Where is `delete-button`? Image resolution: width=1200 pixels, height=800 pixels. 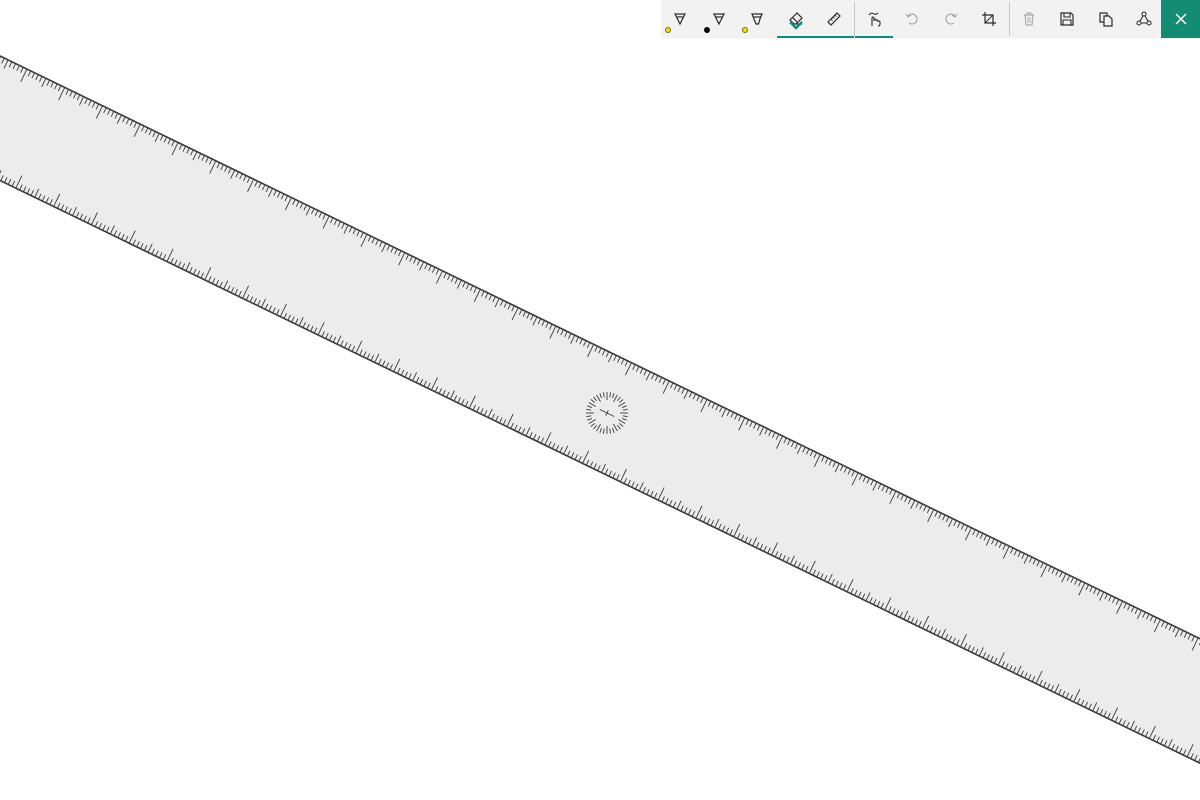
delete-button is located at coordinates (1029, 19).